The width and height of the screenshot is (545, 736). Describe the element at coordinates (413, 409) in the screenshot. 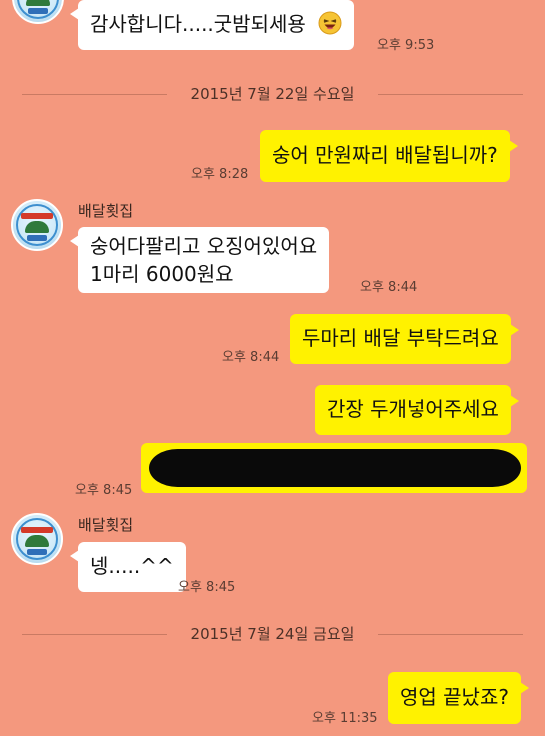

I see `message-text: 간장 두개넣어주세요` at that location.